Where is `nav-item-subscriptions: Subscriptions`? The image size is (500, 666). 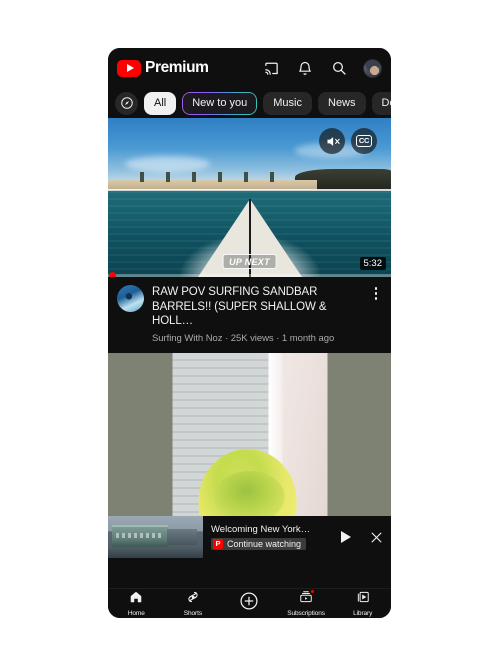
nav-item-subscriptions: Subscriptions is located at coordinates (306, 603).